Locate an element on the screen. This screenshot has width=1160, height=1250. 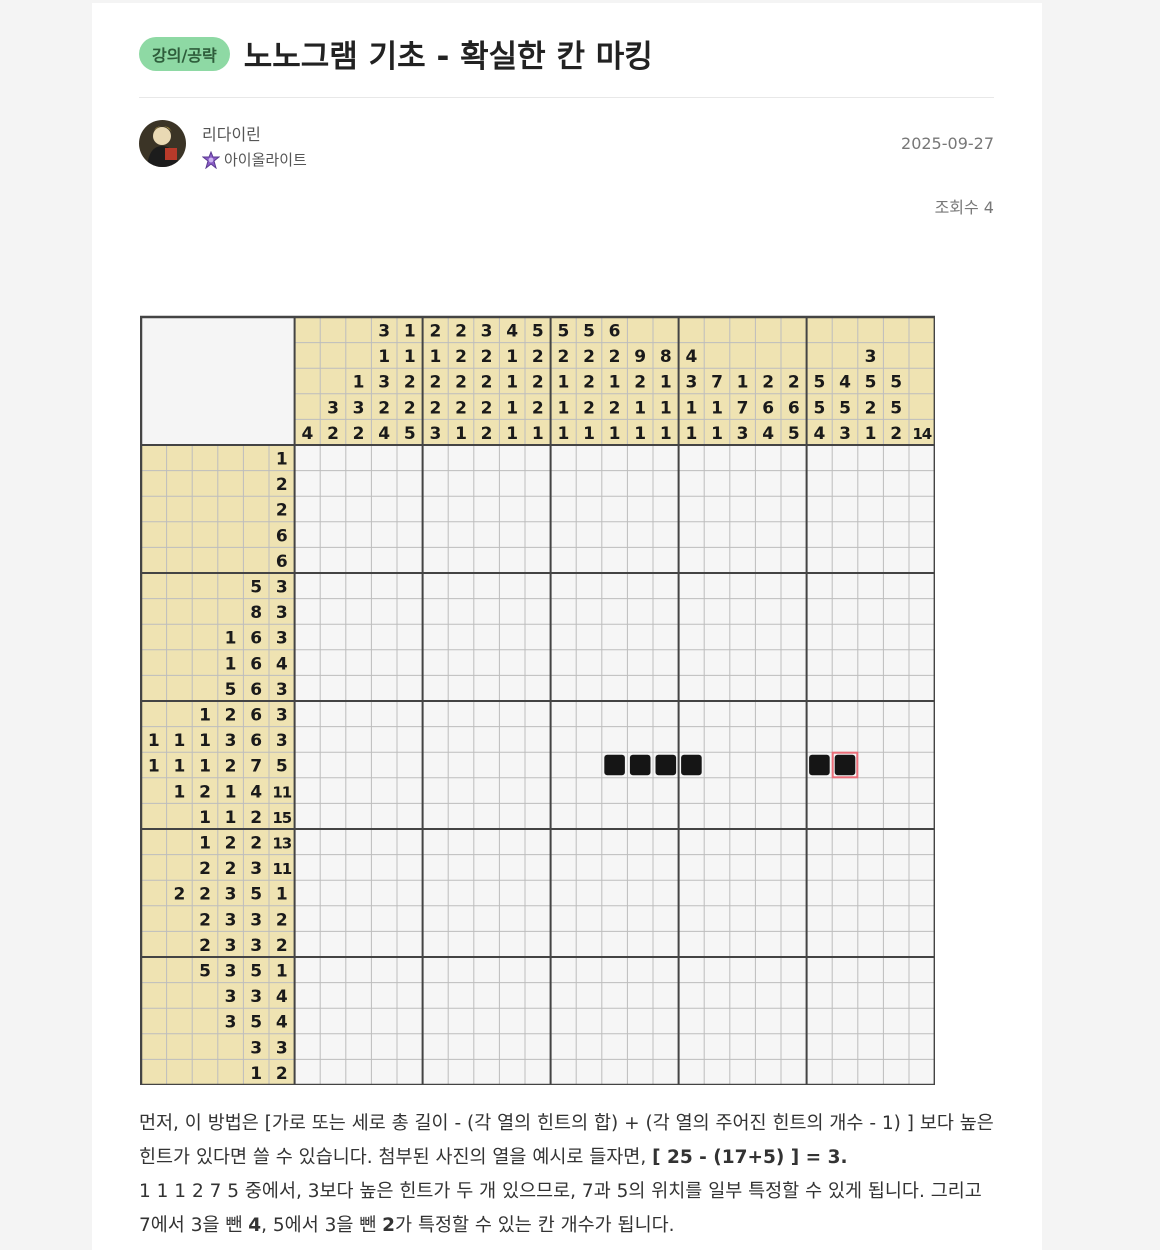
rank-label: 아이올라이트 is located at coordinates (265, 160).